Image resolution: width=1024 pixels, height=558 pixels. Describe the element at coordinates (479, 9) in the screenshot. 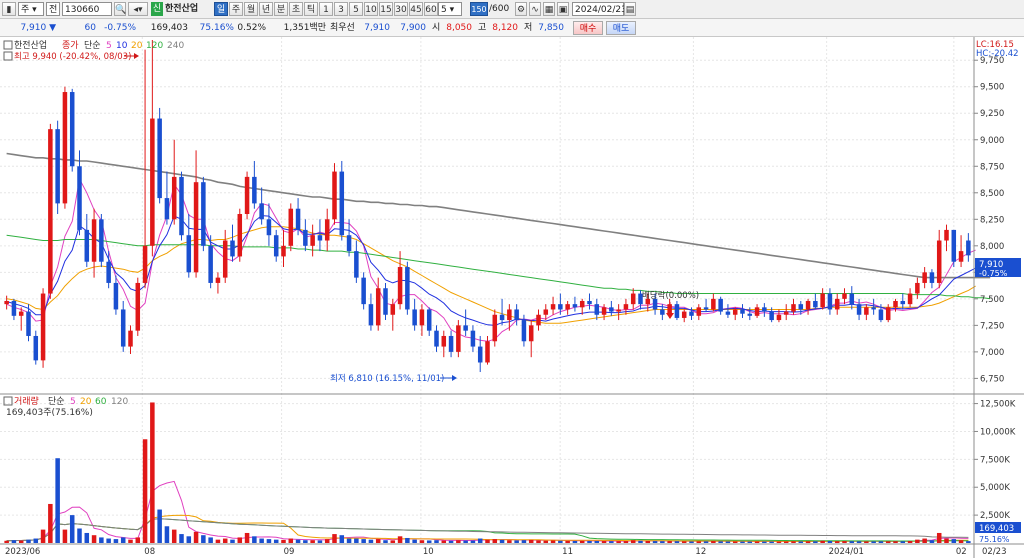

I see `count-button: 150` at that location.